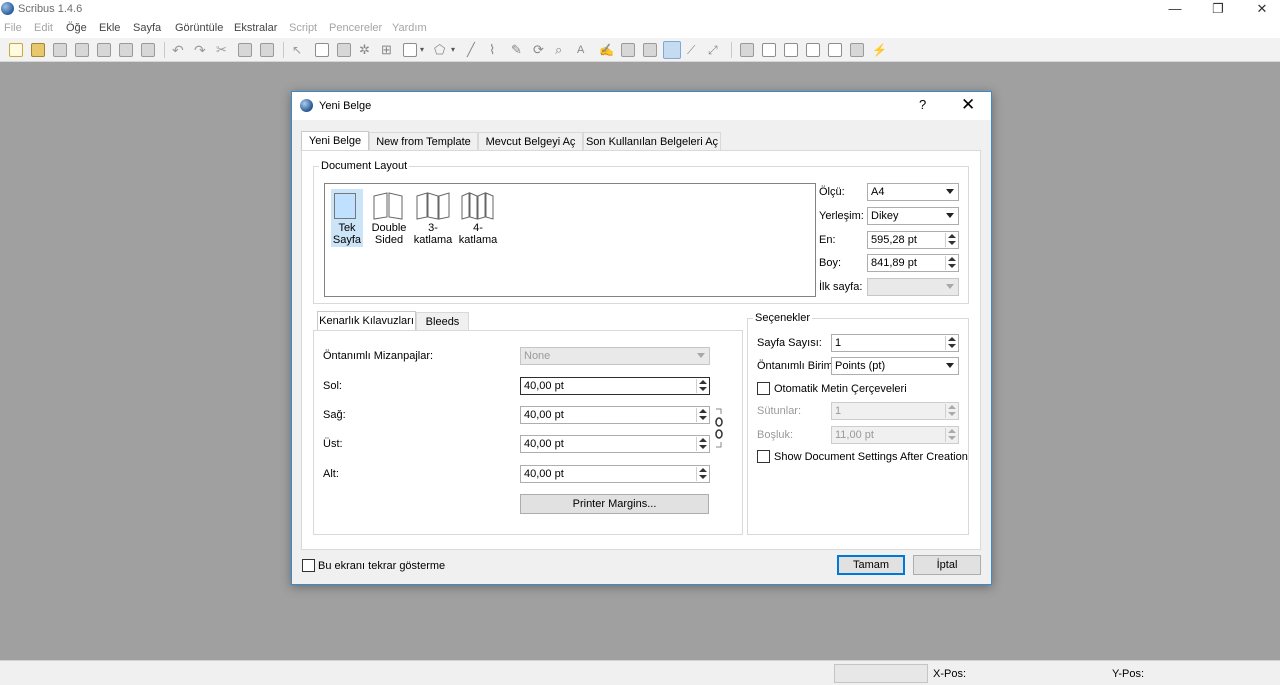 The image size is (1280, 685). I want to click on pdf-text-field-icon, so click(769, 50).